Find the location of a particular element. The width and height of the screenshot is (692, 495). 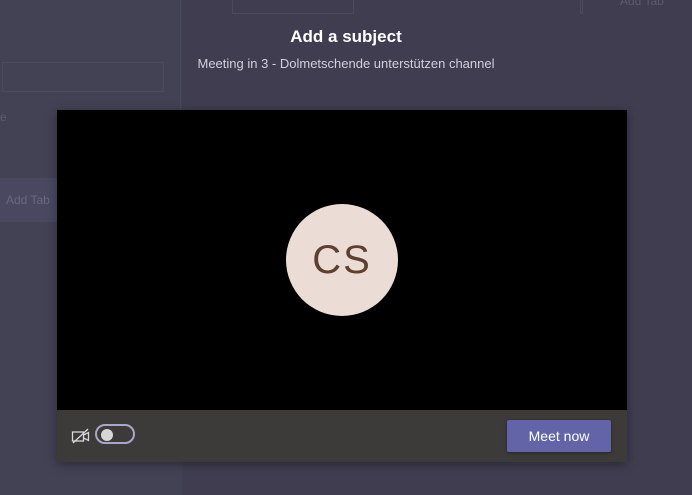

avatar: CS is located at coordinates (342, 260).